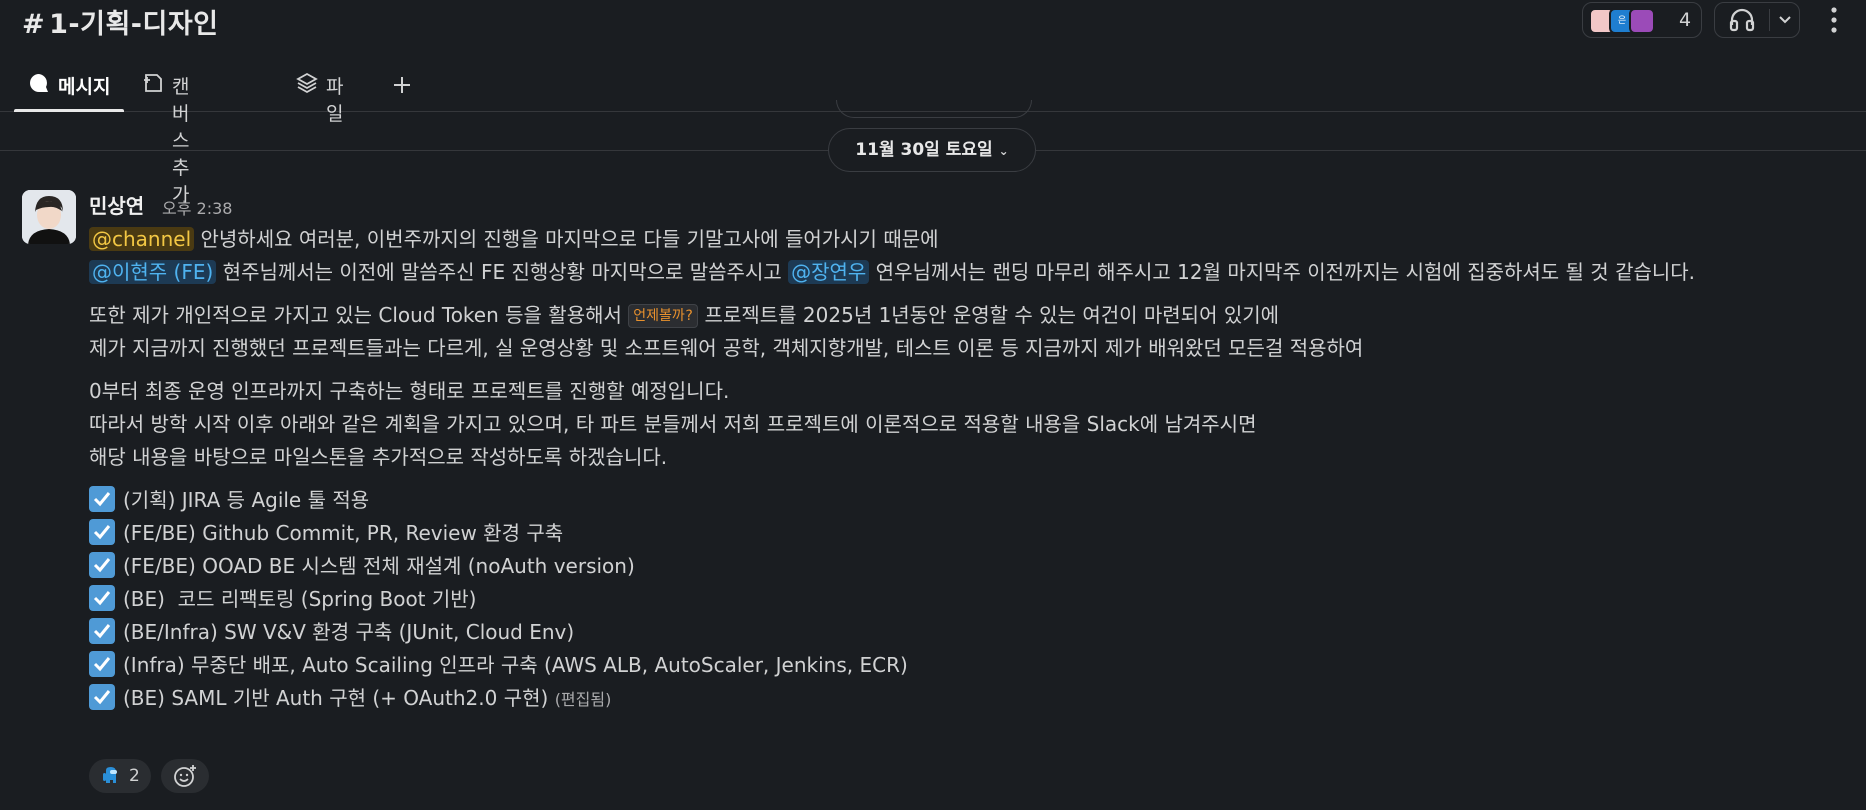  I want to click on message-sender: 민상연, so click(116, 204).